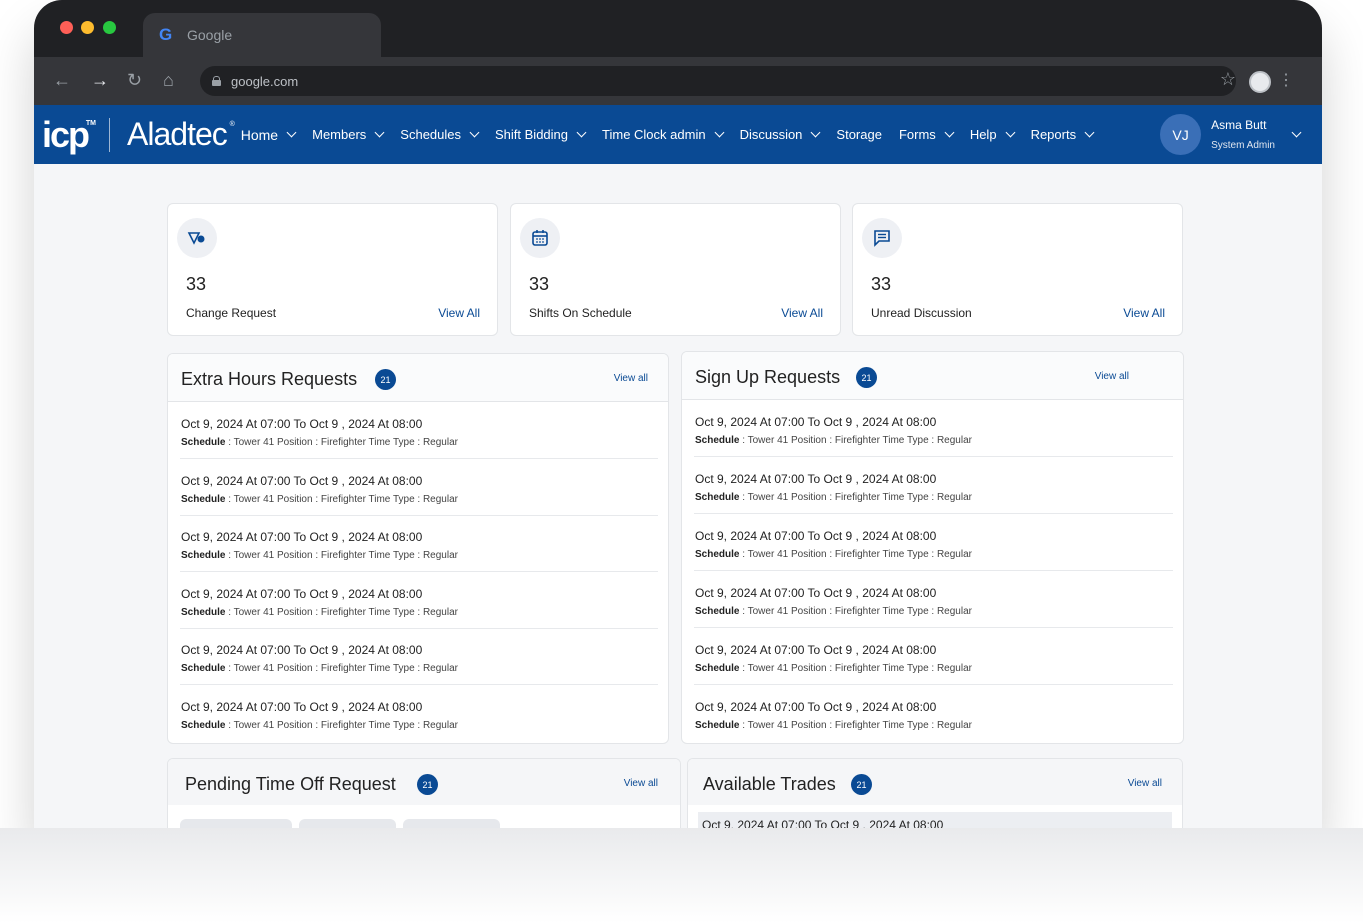 The image size is (1363, 923). I want to click on avatar: VJ, so click(1181, 134).